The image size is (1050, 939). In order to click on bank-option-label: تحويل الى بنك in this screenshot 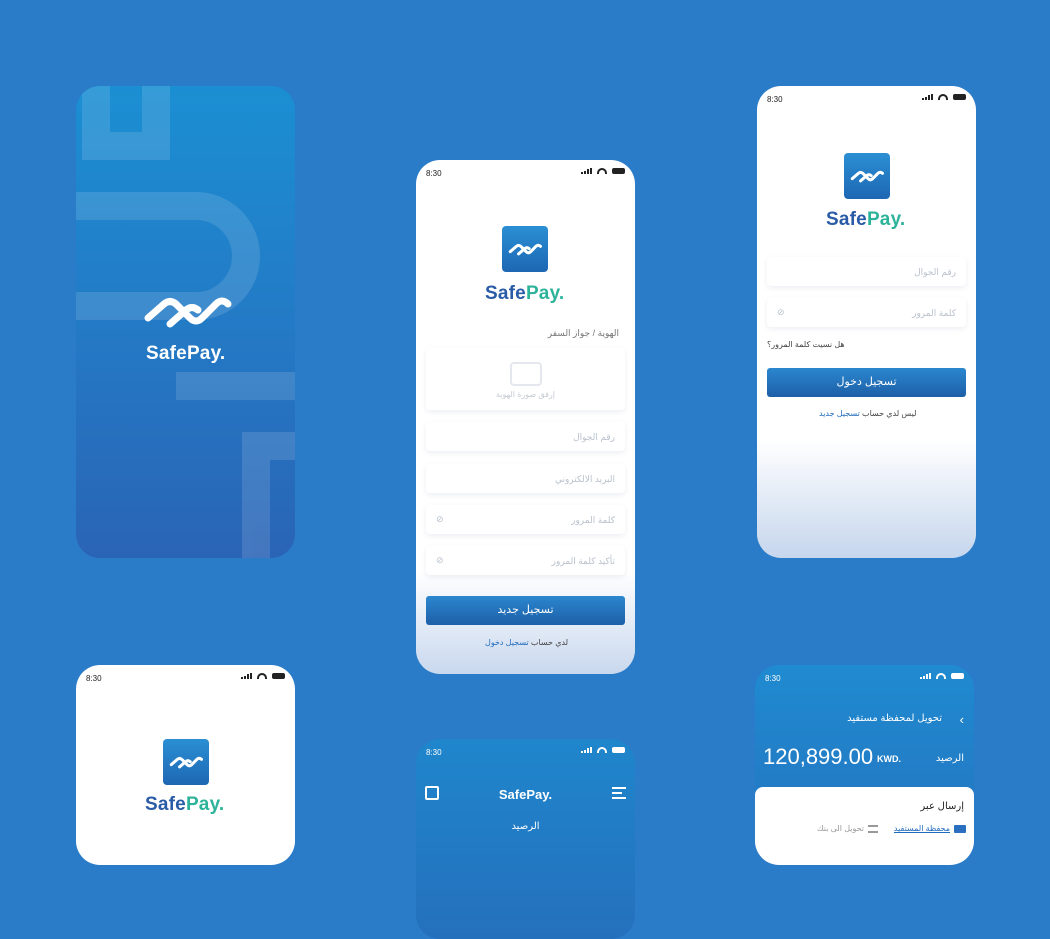, I will do `click(840, 828)`.